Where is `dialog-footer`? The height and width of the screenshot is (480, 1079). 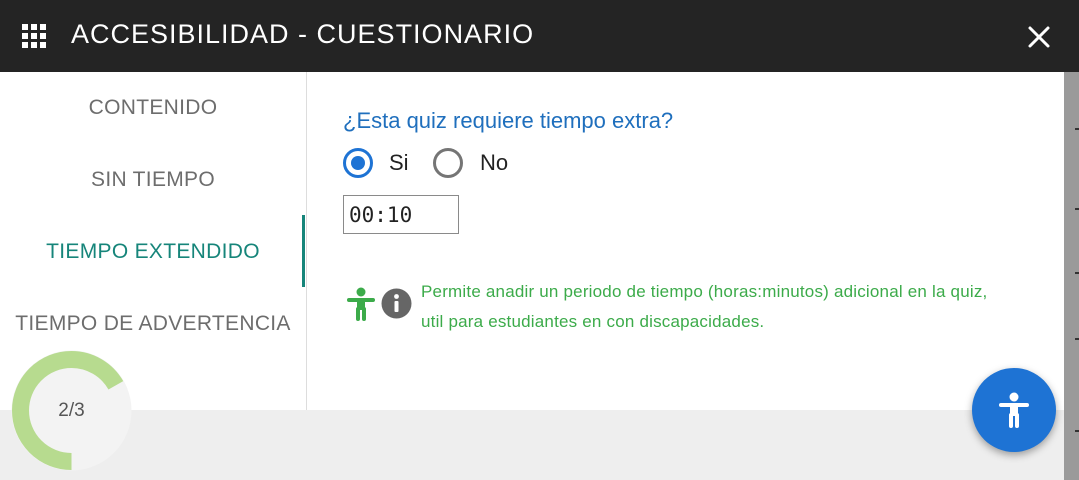 dialog-footer is located at coordinates (532, 445).